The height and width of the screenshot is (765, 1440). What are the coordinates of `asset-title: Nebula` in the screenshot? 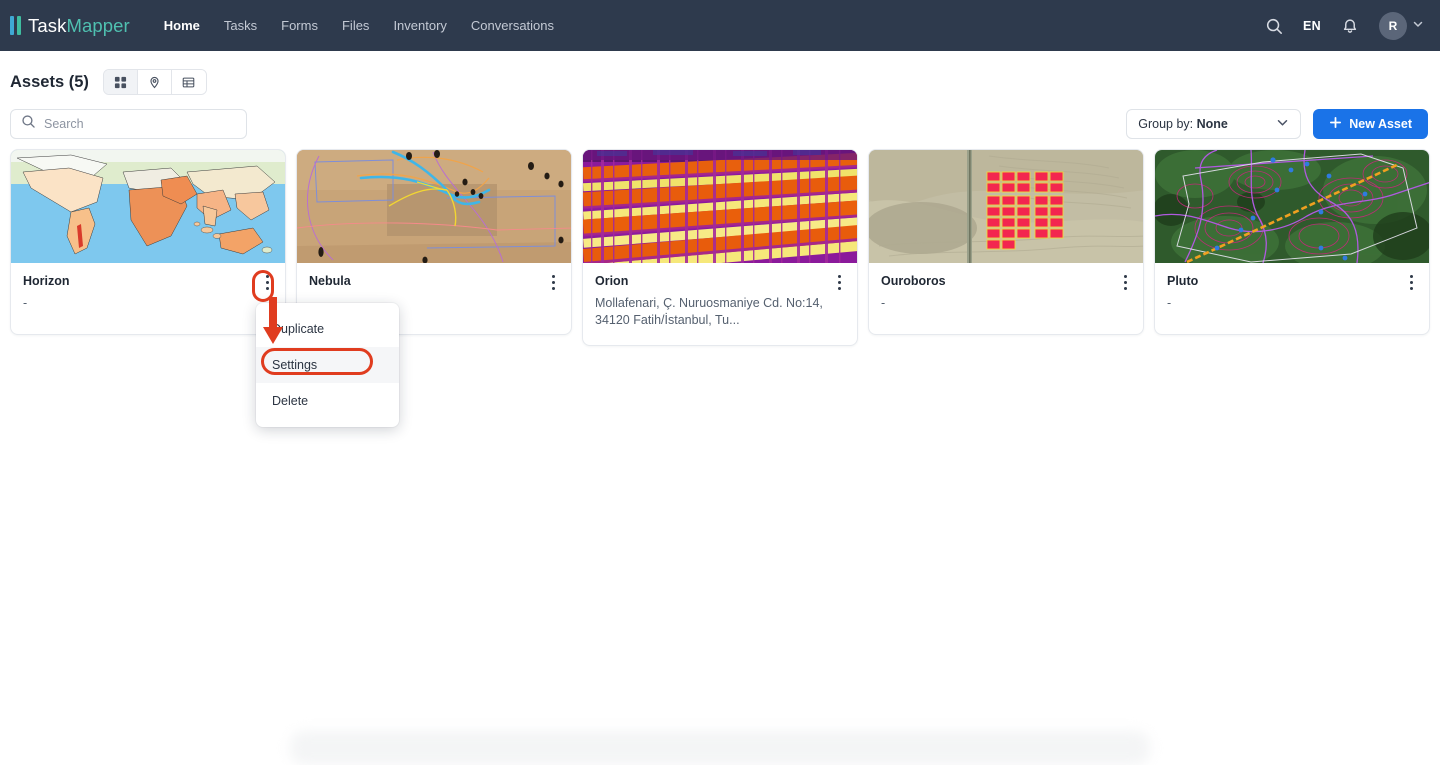 It's located at (434, 281).